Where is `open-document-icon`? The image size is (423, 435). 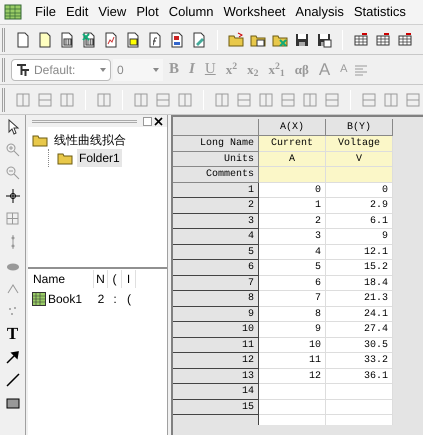 open-document-icon is located at coordinates (45, 40).